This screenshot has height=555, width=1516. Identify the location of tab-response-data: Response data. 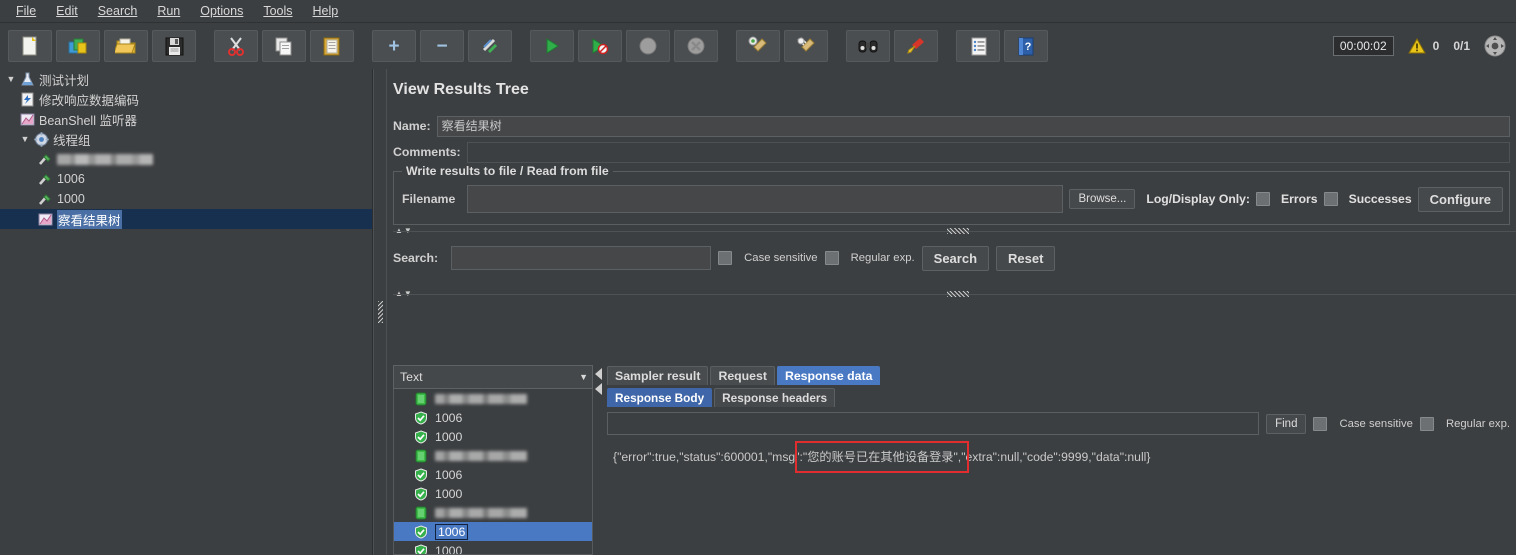
(828, 375).